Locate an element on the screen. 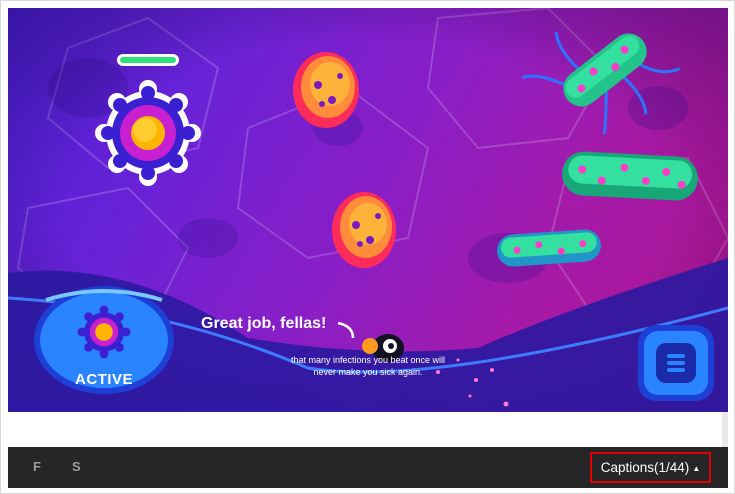  active-pod-label: ACTIVE is located at coordinates (103, 379).